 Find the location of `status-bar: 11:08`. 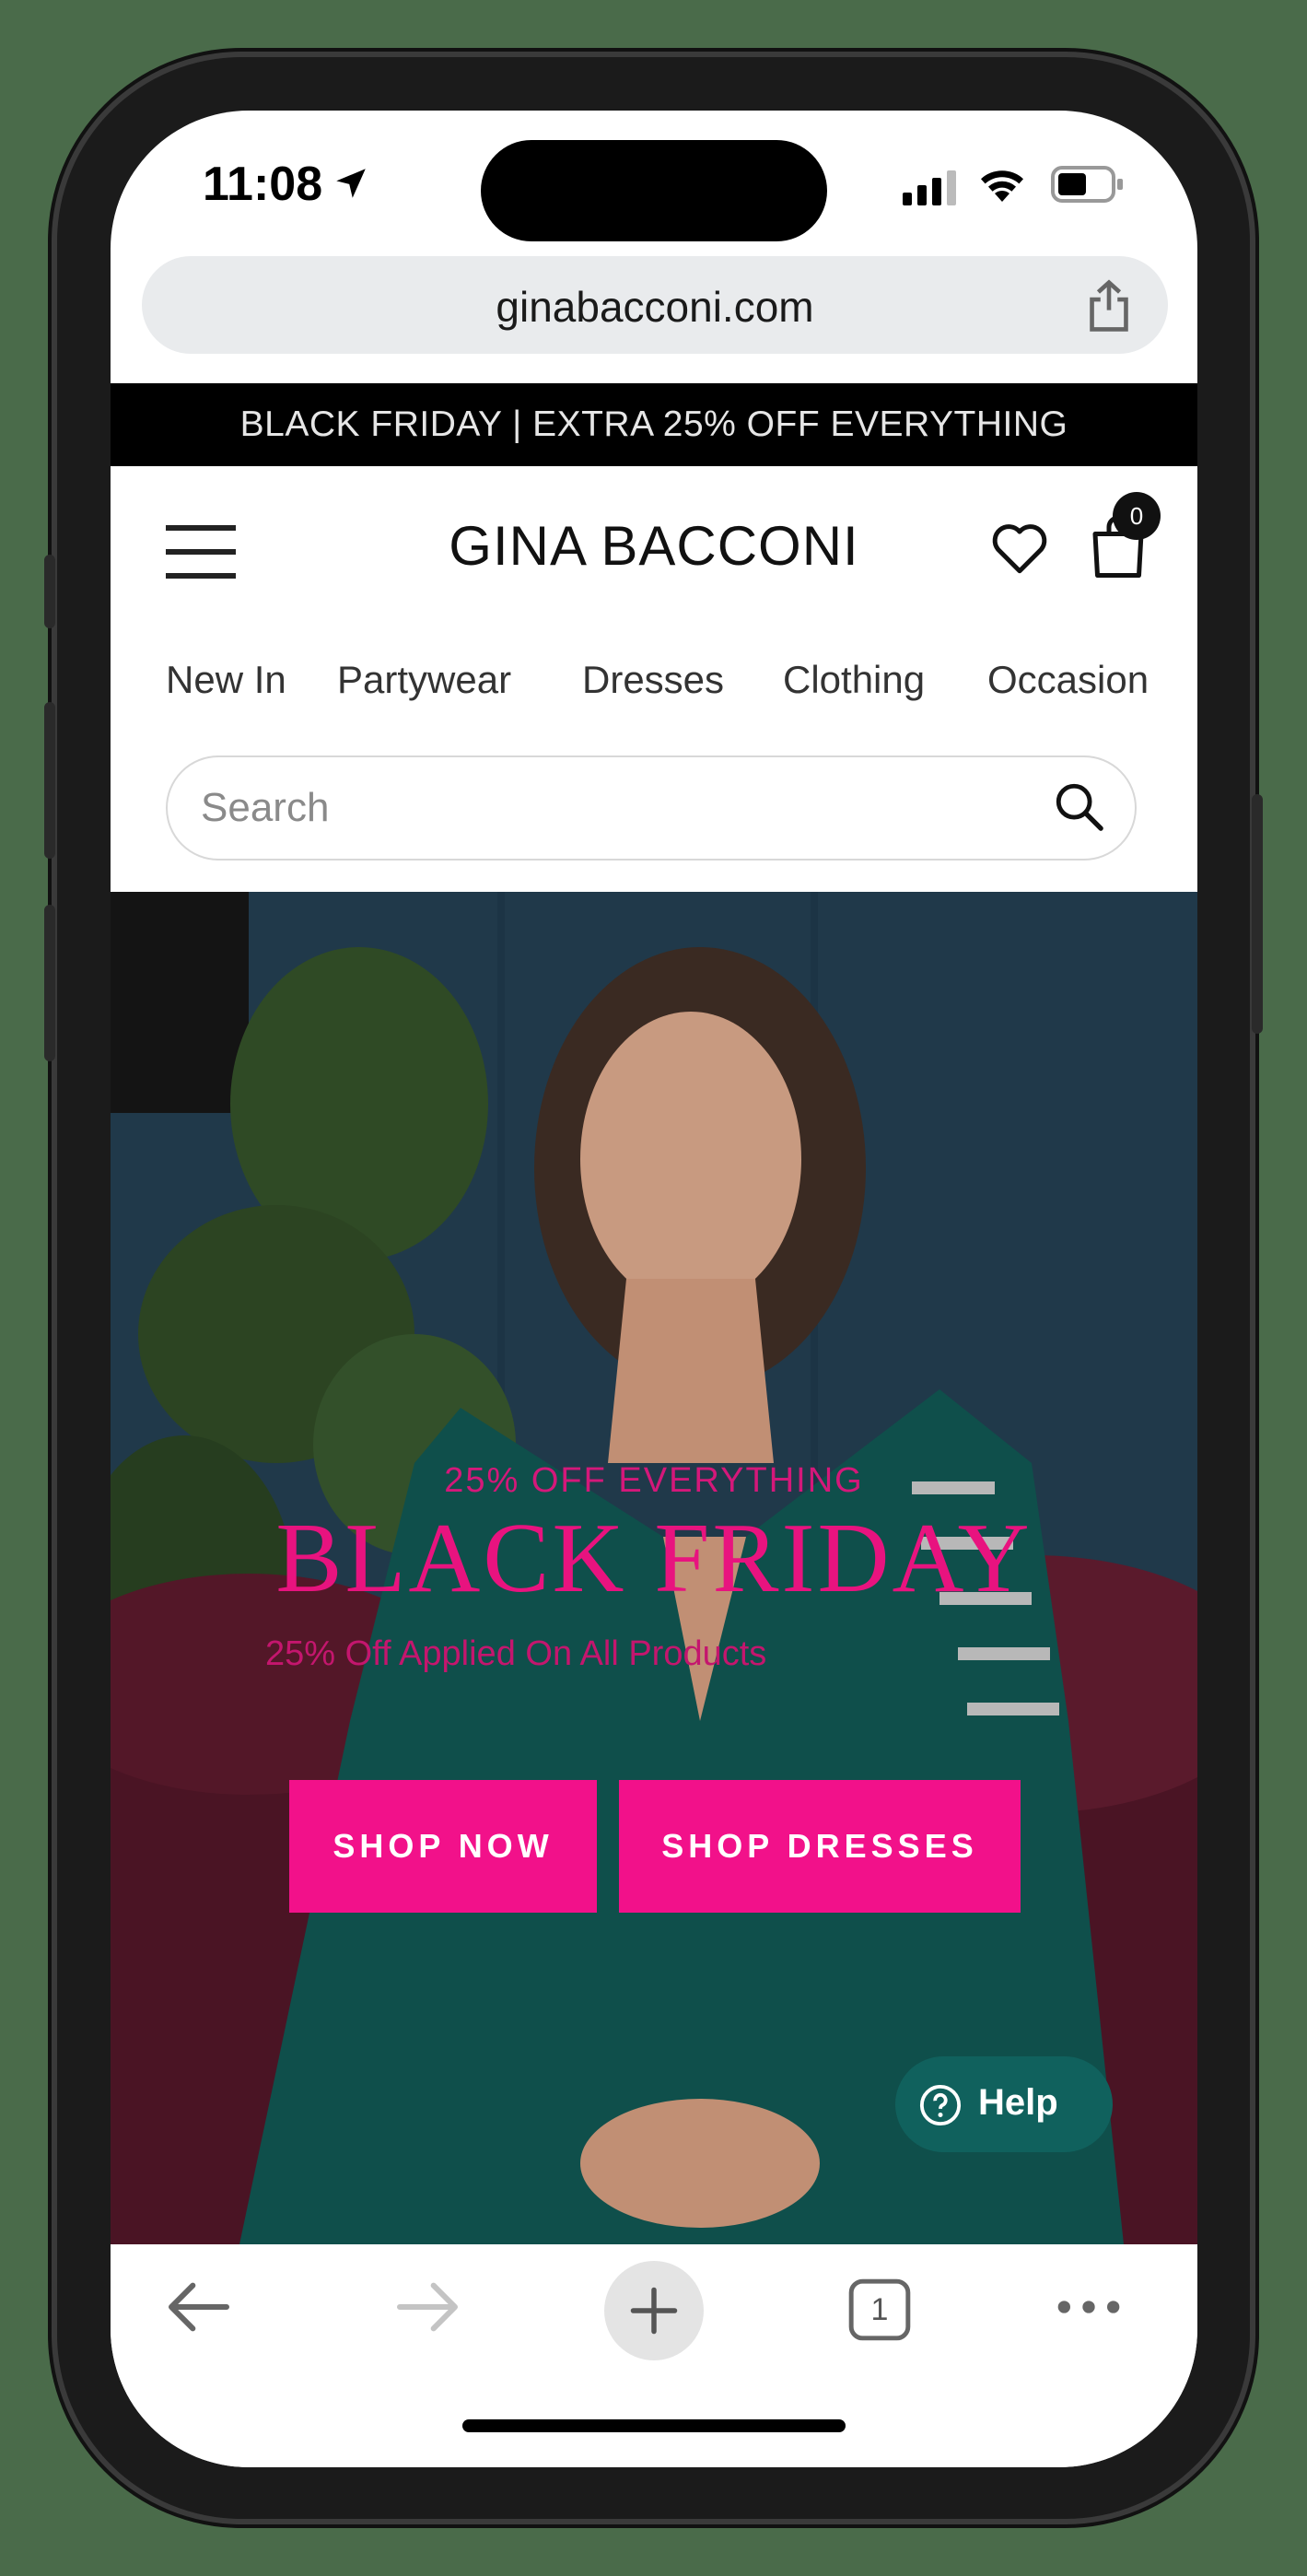

status-bar: 11:08 is located at coordinates (654, 180).